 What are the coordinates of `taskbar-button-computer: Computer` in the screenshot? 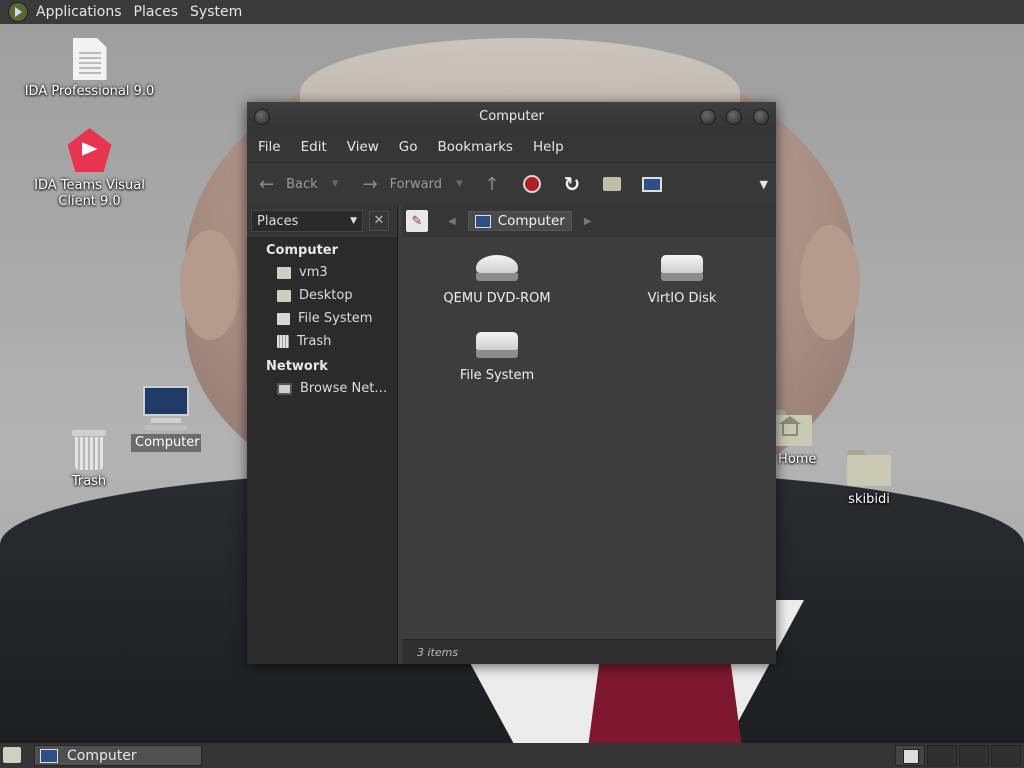 It's located at (118, 755).